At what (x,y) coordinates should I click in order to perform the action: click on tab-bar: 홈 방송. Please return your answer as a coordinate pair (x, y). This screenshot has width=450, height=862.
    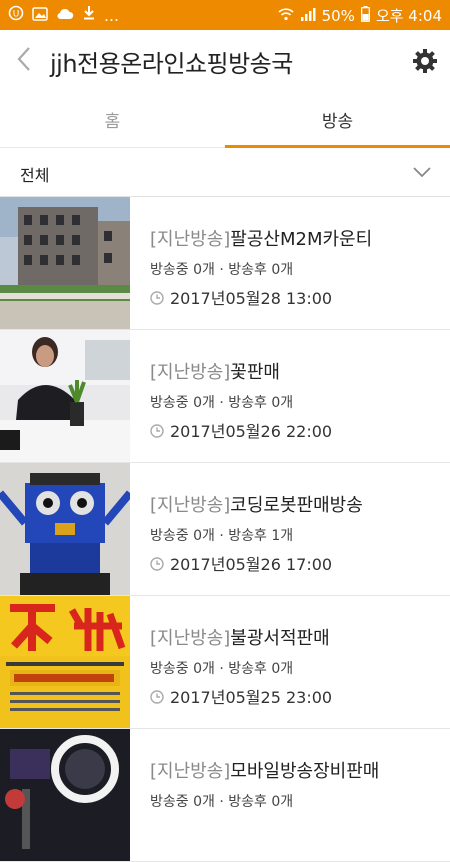
    Looking at the image, I should click on (225, 120).